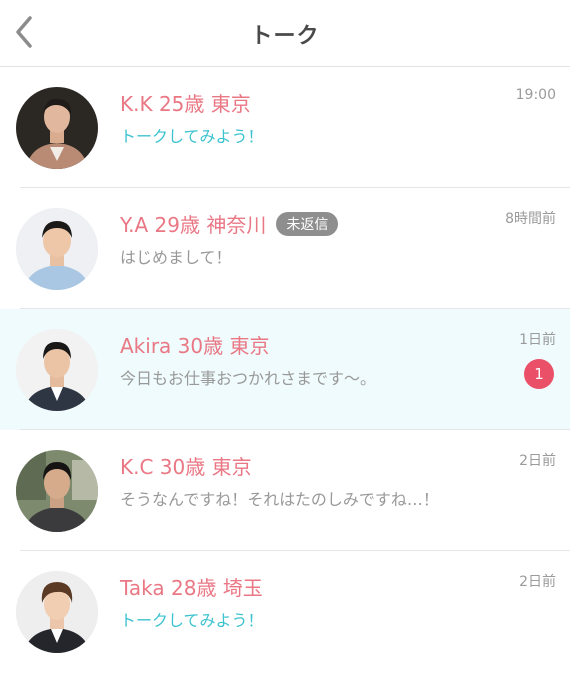 Image resolution: width=570 pixels, height=676 pixels. What do you see at coordinates (186, 467) in the screenshot?
I see `conversation-name: K.C 30歳 東京` at bounding box center [186, 467].